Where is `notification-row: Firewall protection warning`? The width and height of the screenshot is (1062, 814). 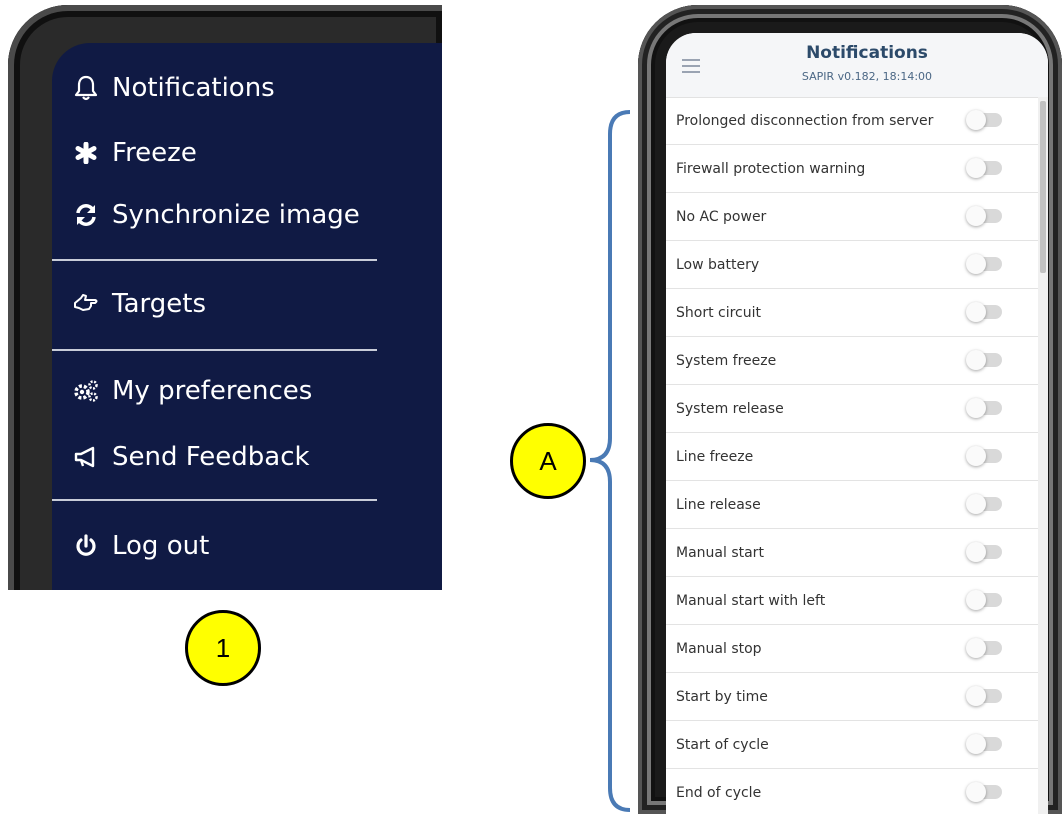
notification-row: Firewall protection warning is located at coordinates (852, 169).